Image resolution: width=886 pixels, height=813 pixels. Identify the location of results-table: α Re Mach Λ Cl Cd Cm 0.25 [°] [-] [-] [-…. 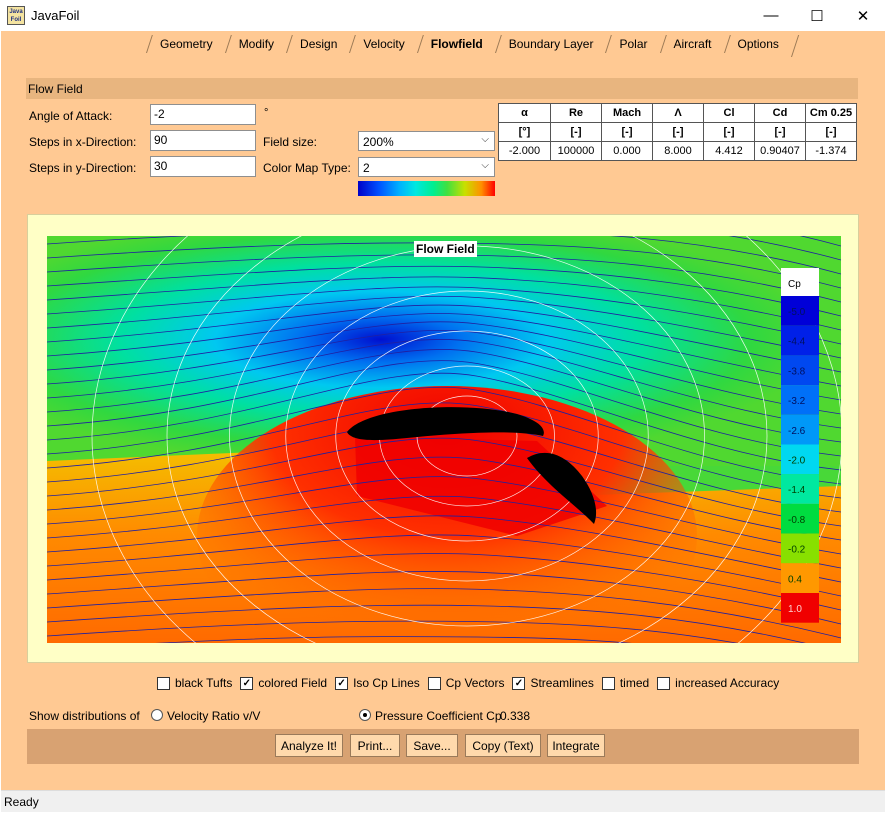
(677, 132).